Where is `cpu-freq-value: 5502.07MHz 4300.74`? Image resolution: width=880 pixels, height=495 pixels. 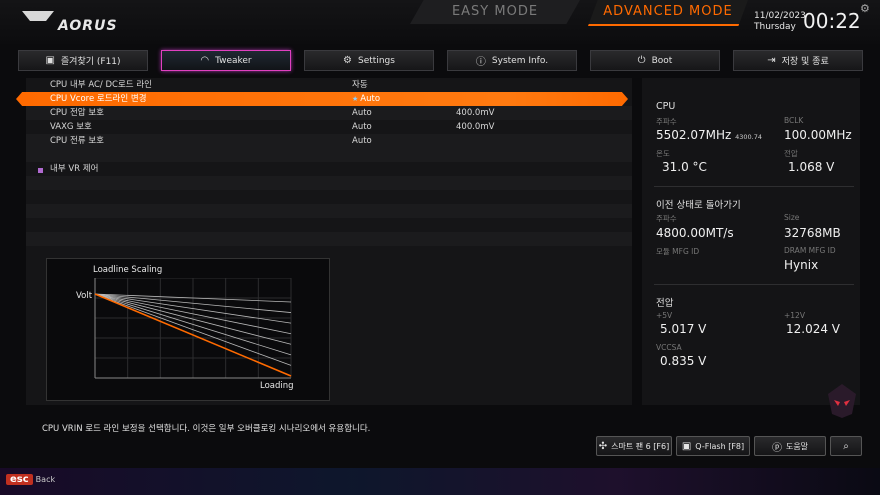
cpu-freq-value: 5502.07MHz 4300.74 is located at coordinates (709, 135).